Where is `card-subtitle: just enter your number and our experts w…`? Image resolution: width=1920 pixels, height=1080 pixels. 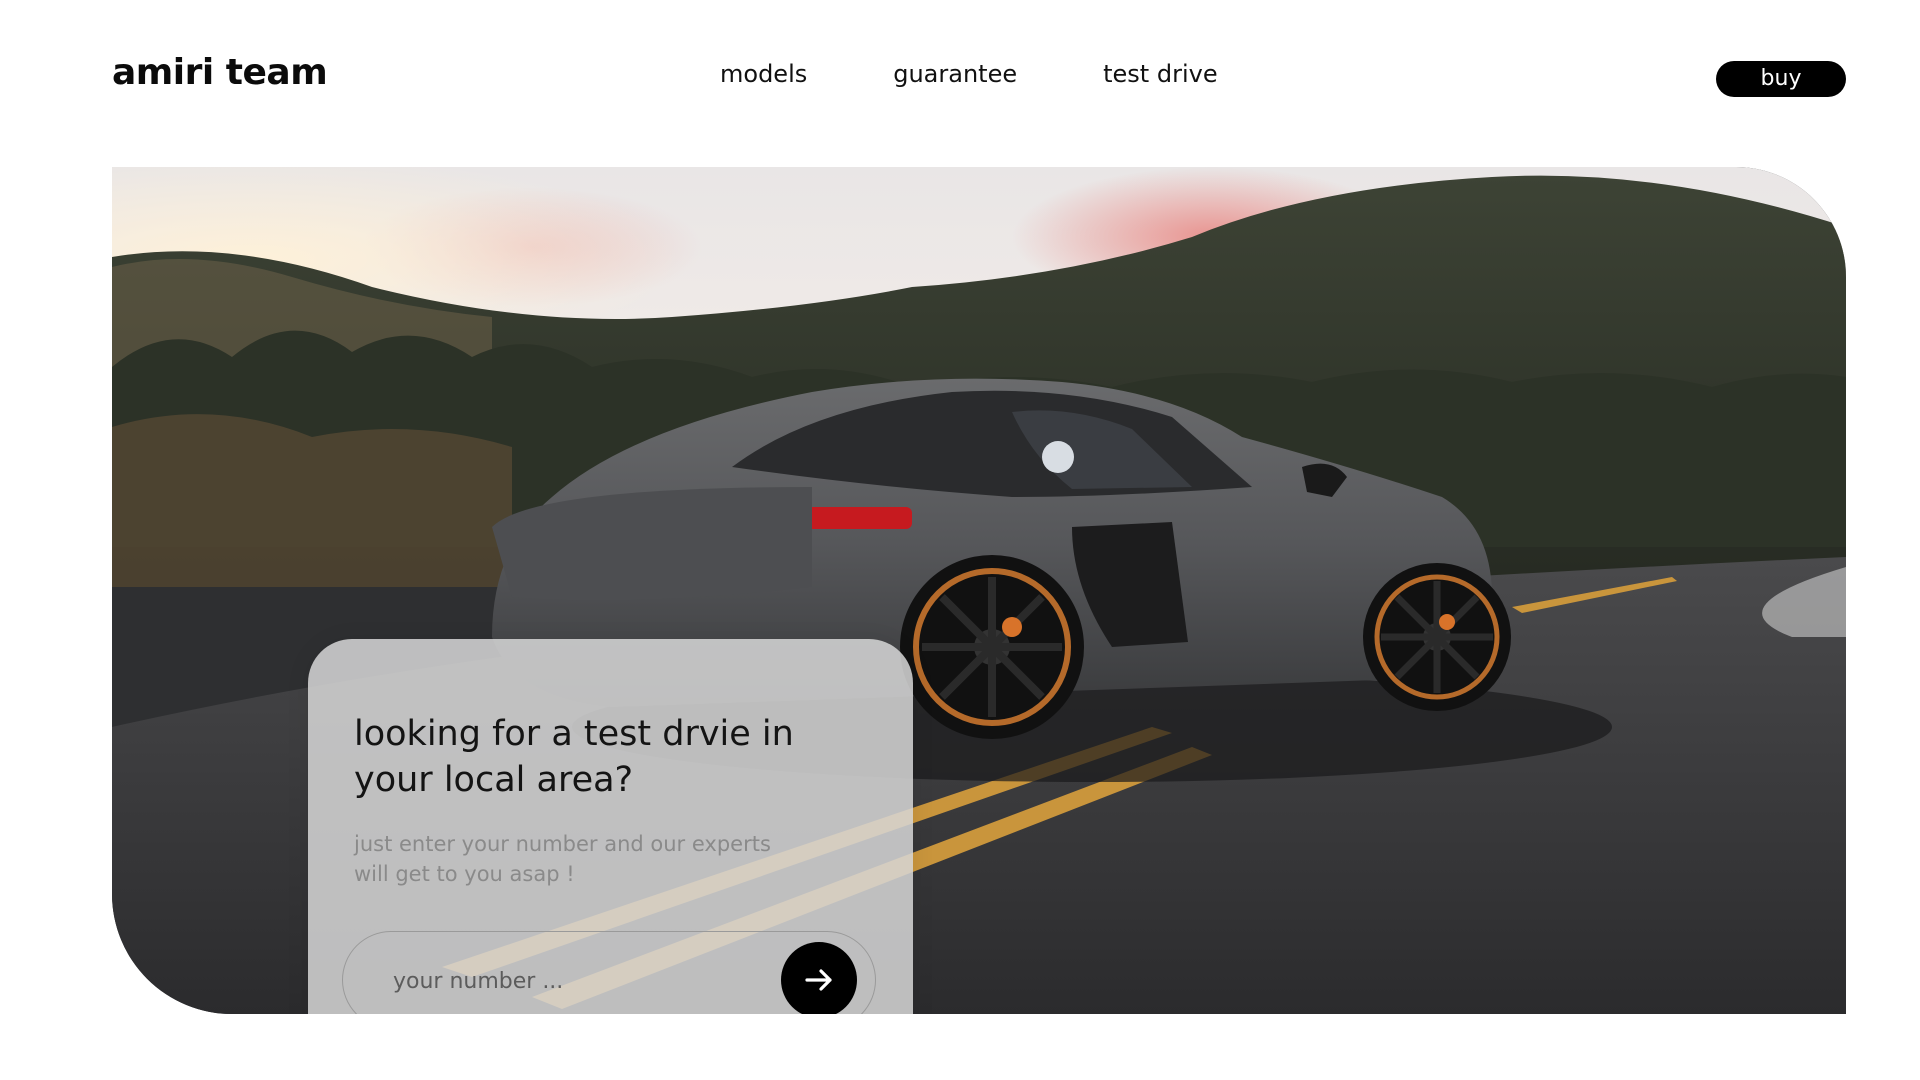 card-subtitle: just enter your number and our experts w… is located at coordinates (562, 859).